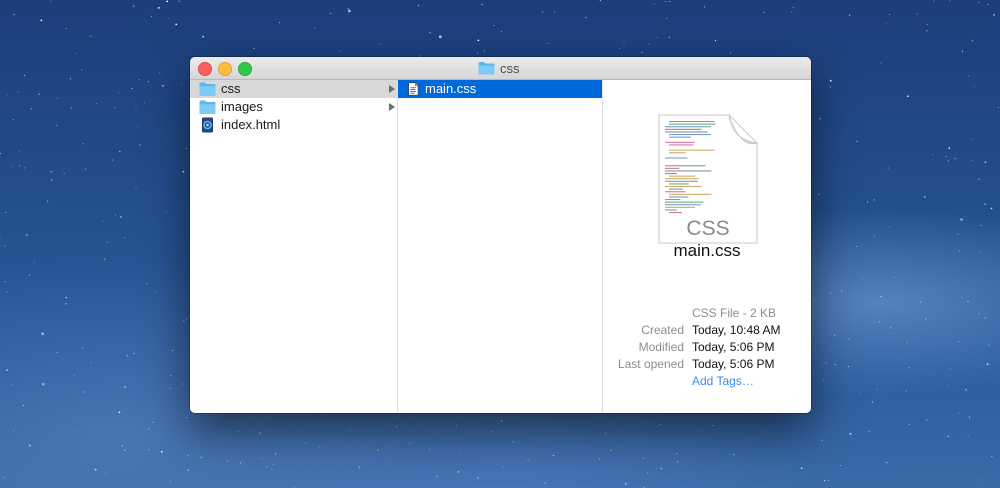 The image size is (1000, 488). What do you see at coordinates (662, 330) in the screenshot?
I see `info-label: Created` at bounding box center [662, 330].